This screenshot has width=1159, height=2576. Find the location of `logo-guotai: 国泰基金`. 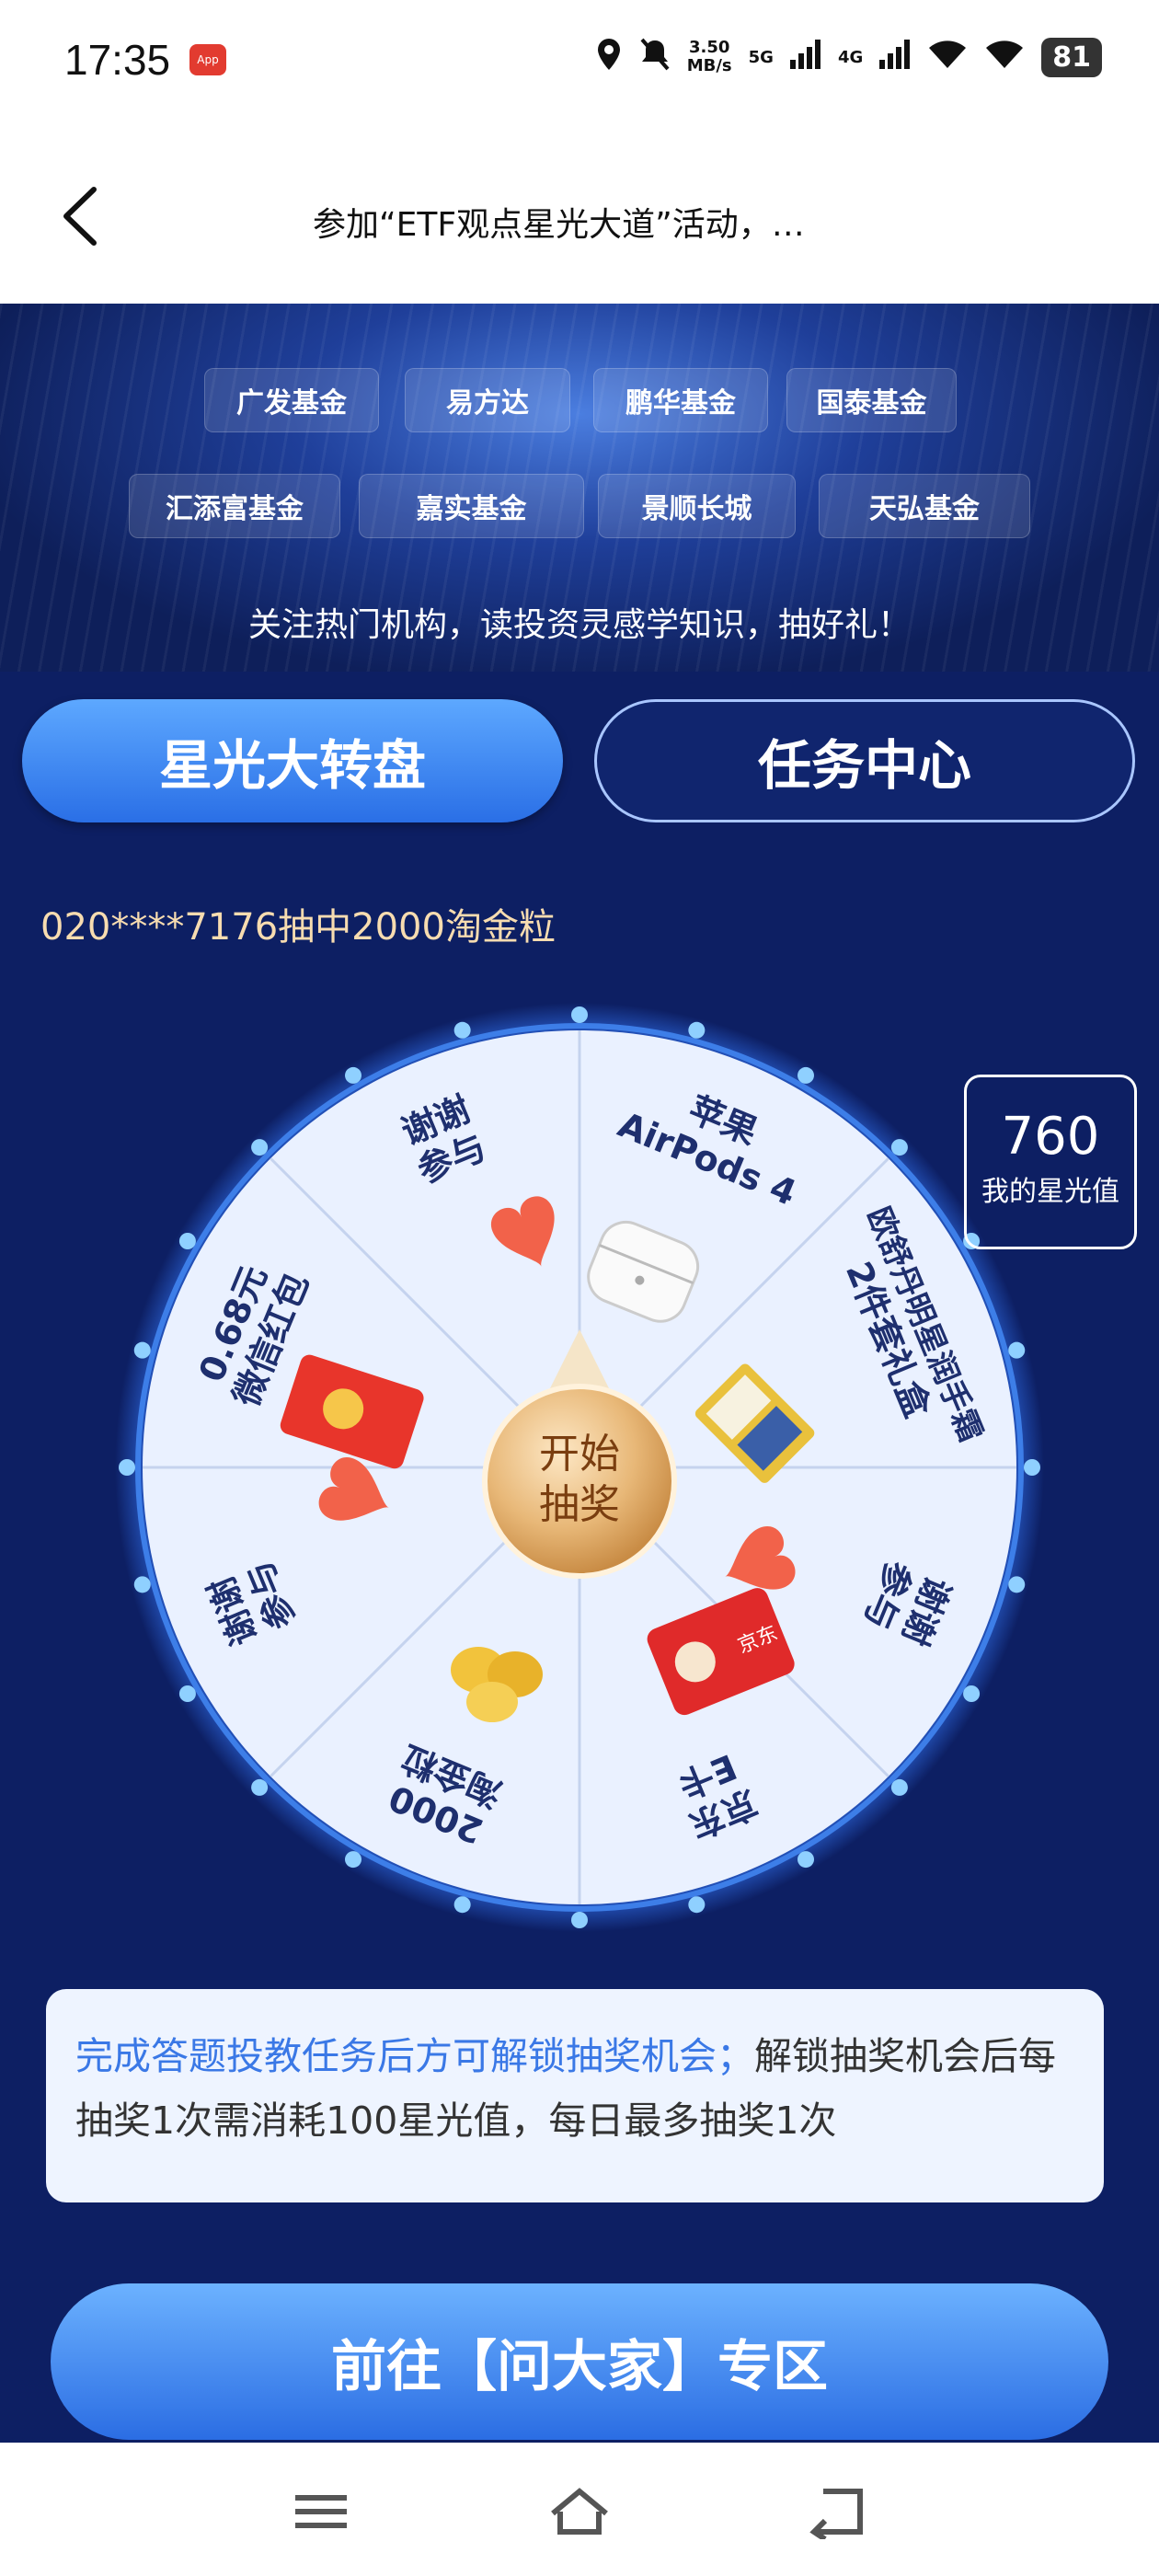

logo-guotai: 国泰基金 is located at coordinates (871, 400).